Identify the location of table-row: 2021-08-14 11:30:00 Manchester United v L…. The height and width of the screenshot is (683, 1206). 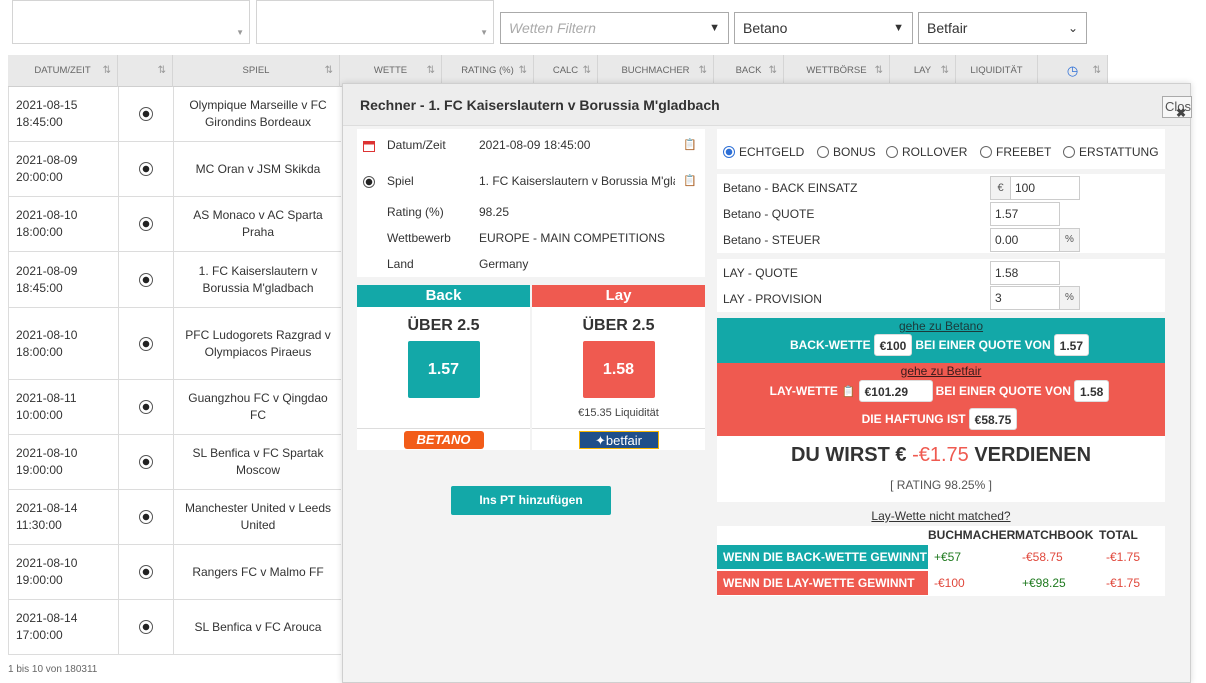
(174, 517).